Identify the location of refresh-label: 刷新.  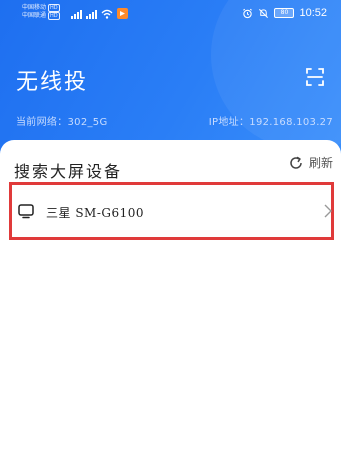
(320, 163).